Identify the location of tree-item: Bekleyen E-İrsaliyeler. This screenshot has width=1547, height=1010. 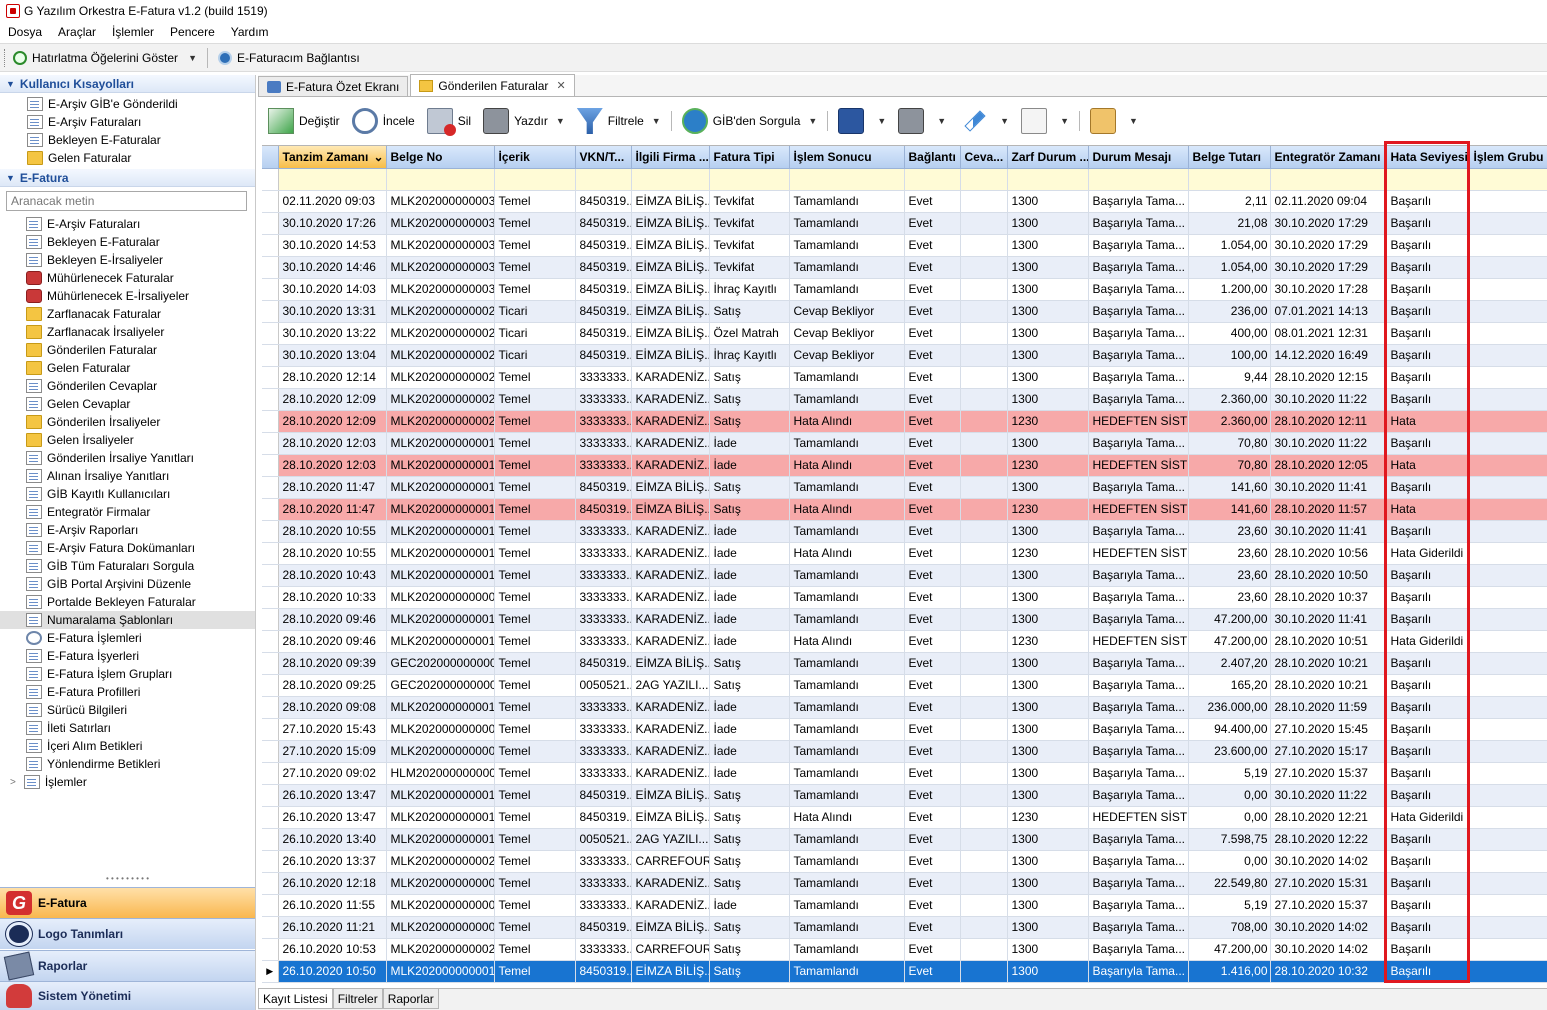
(127, 260).